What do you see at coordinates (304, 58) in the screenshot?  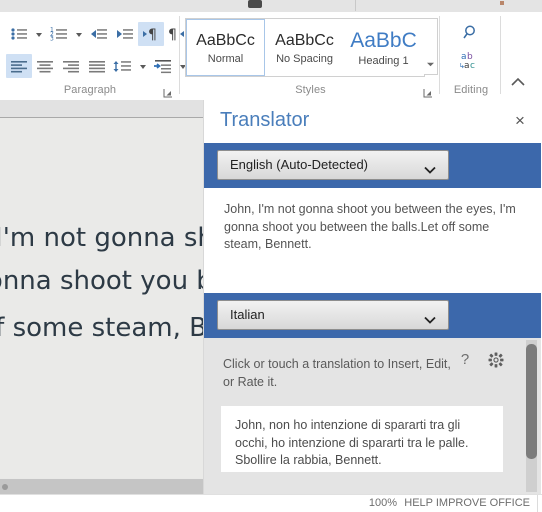 I see `style-name: No Spacing` at bounding box center [304, 58].